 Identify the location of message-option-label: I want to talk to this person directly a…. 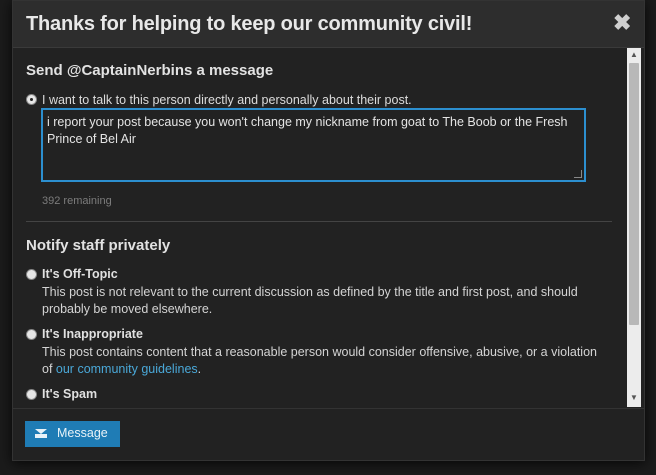
(227, 100).